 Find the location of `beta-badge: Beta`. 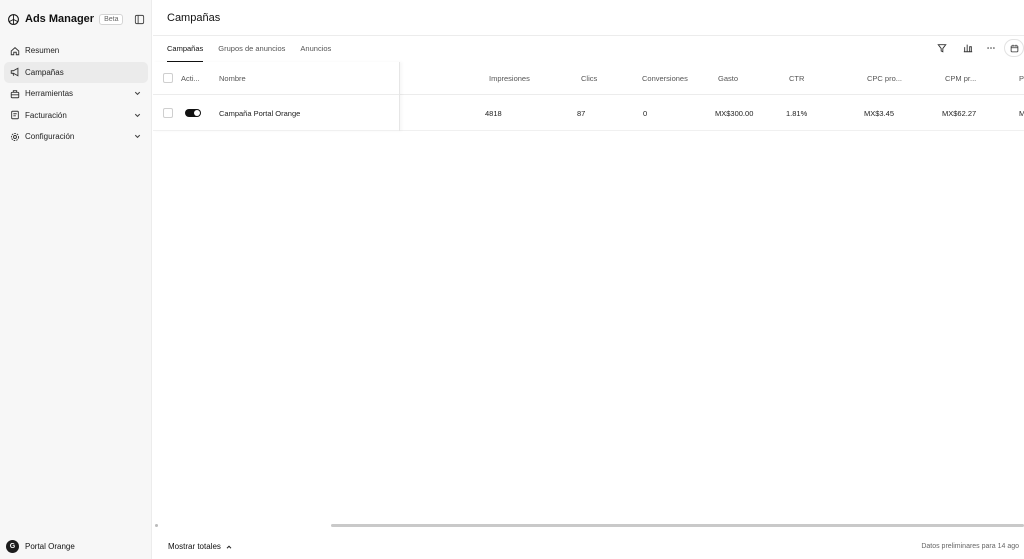

beta-badge: Beta is located at coordinates (111, 19).